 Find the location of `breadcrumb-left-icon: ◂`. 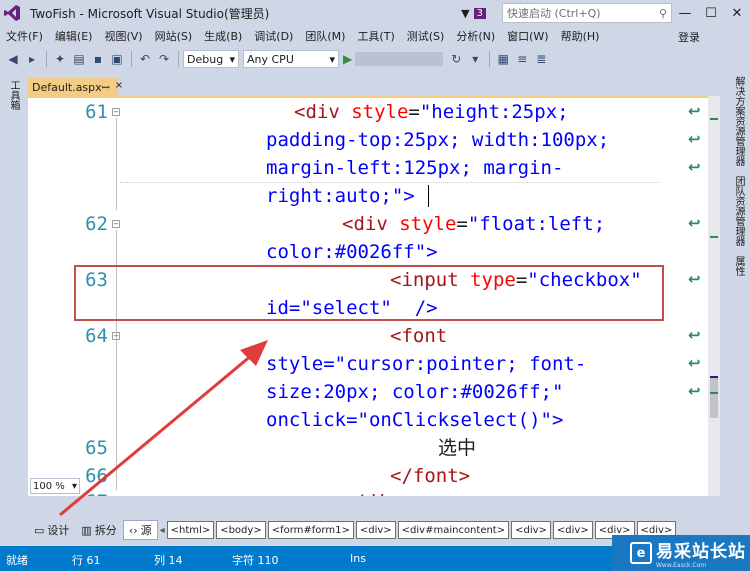

breadcrumb-left-icon: ◂ is located at coordinates (162, 530).